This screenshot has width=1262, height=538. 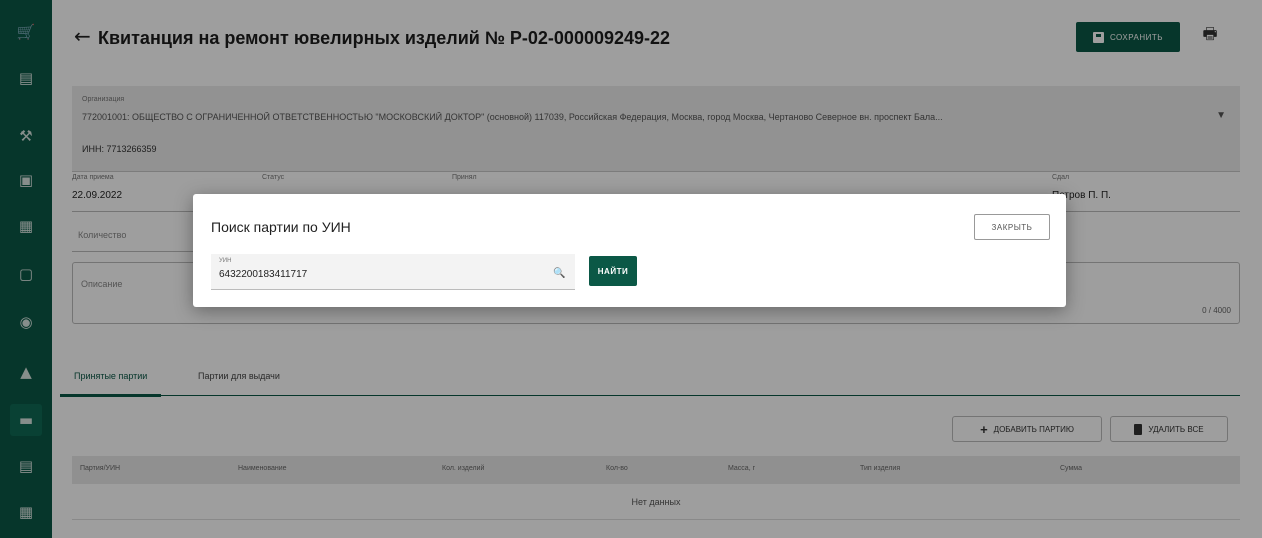 What do you see at coordinates (379, 274) in the screenshot?
I see `uin-input` at bounding box center [379, 274].